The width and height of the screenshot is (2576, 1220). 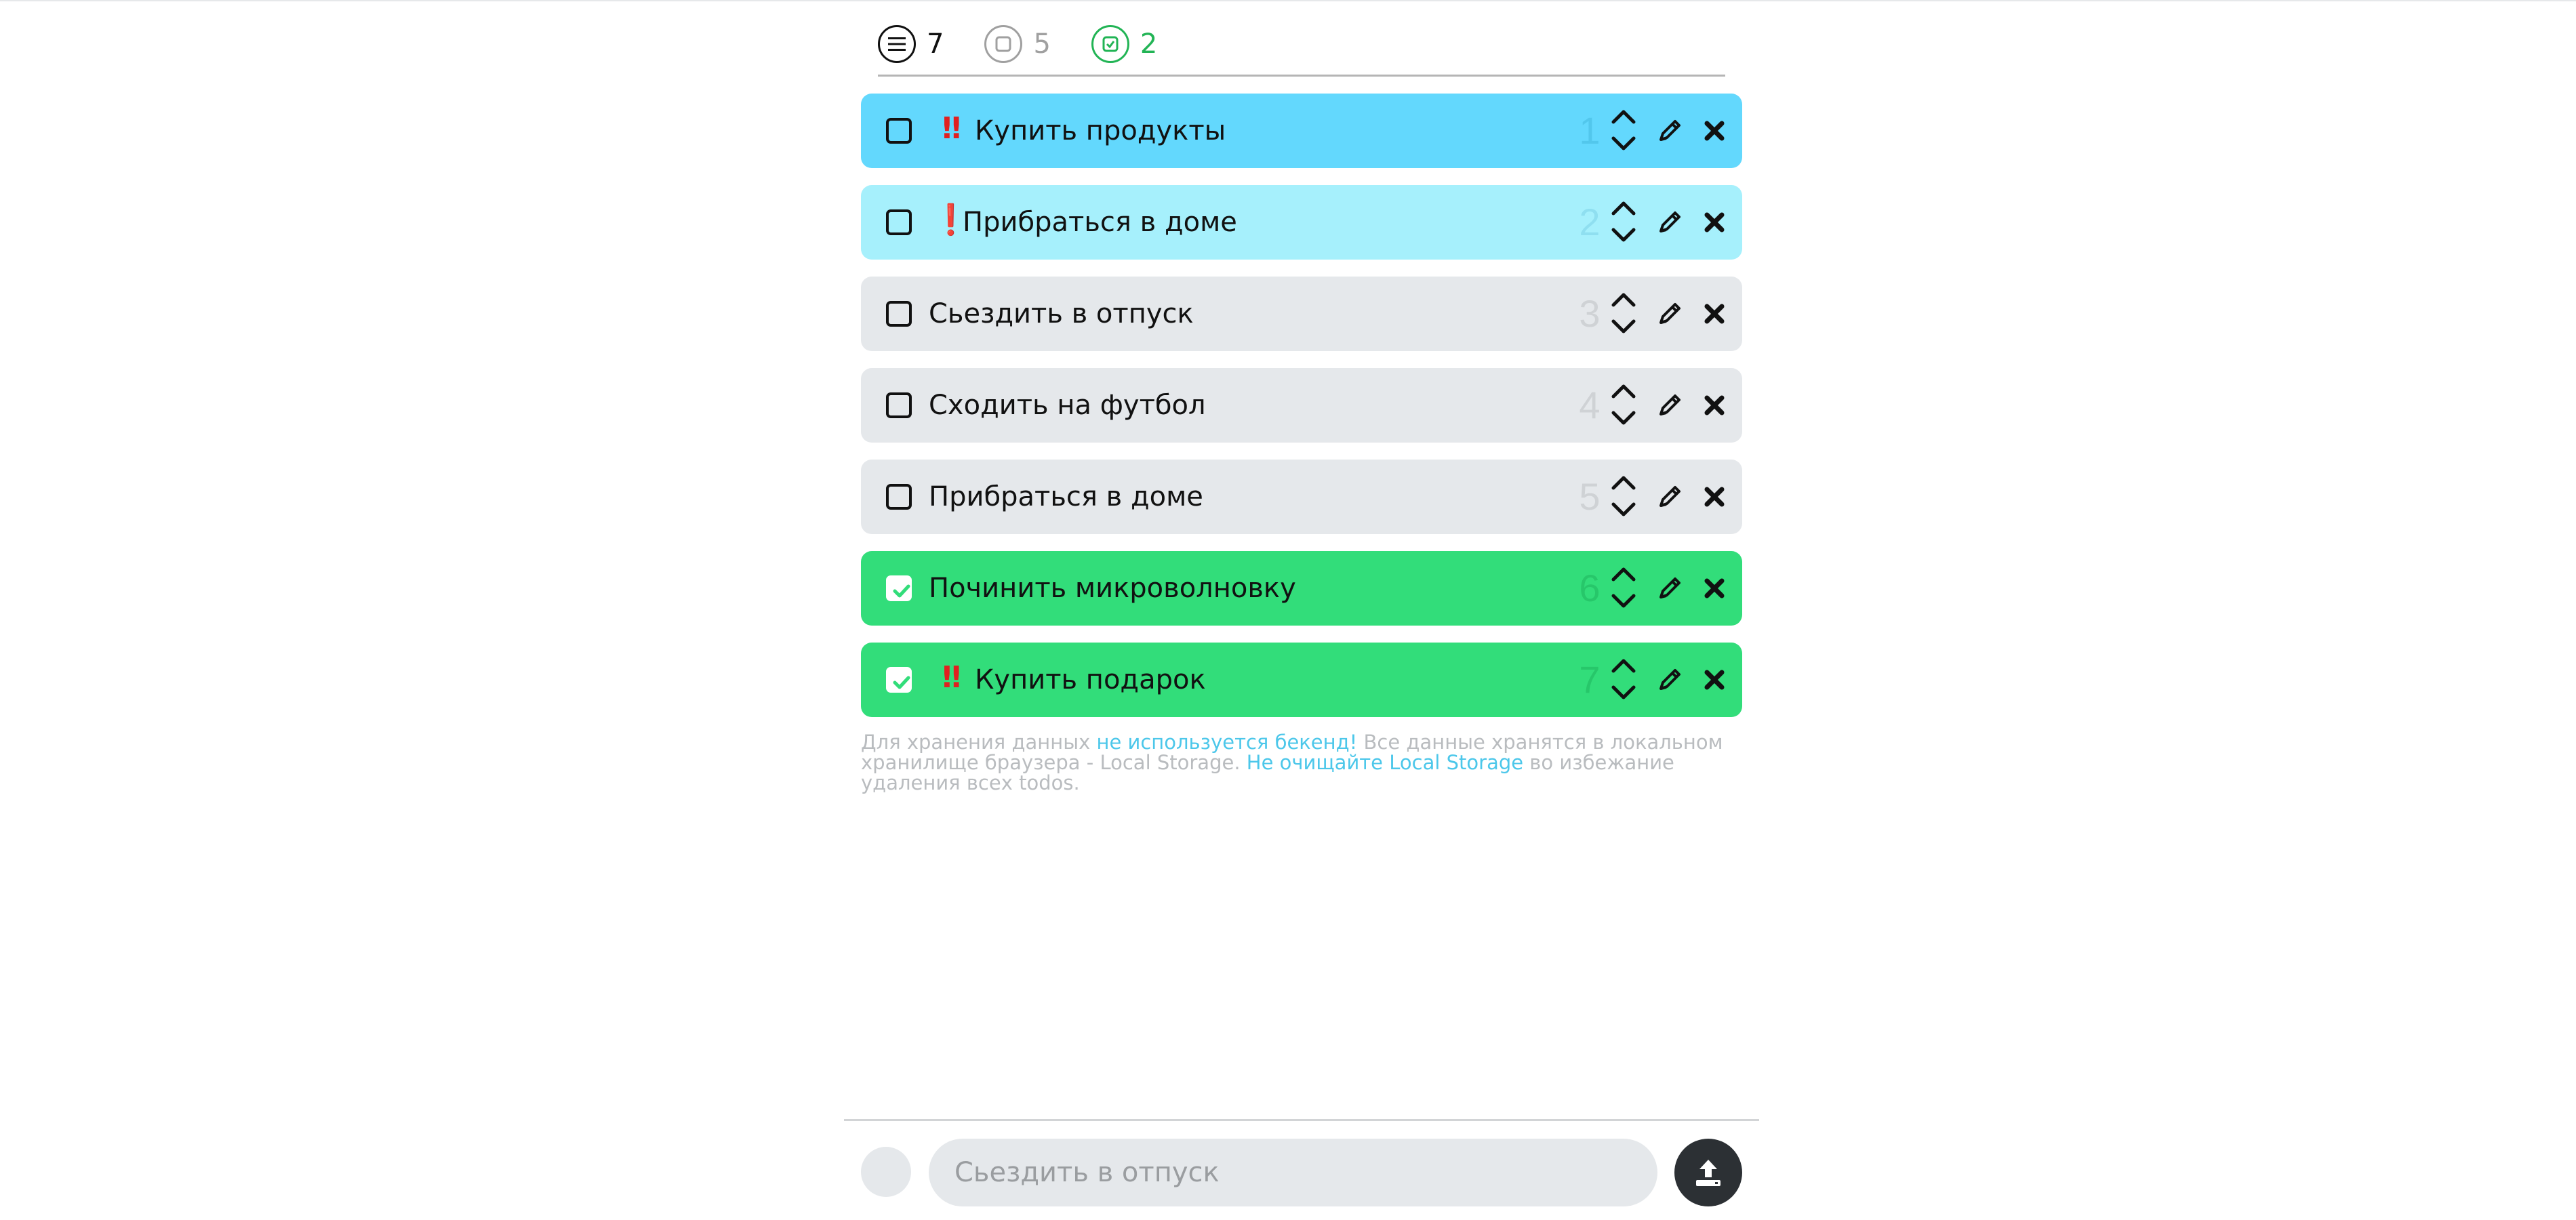 I want to click on checked-square-icon, so click(x=1110, y=44).